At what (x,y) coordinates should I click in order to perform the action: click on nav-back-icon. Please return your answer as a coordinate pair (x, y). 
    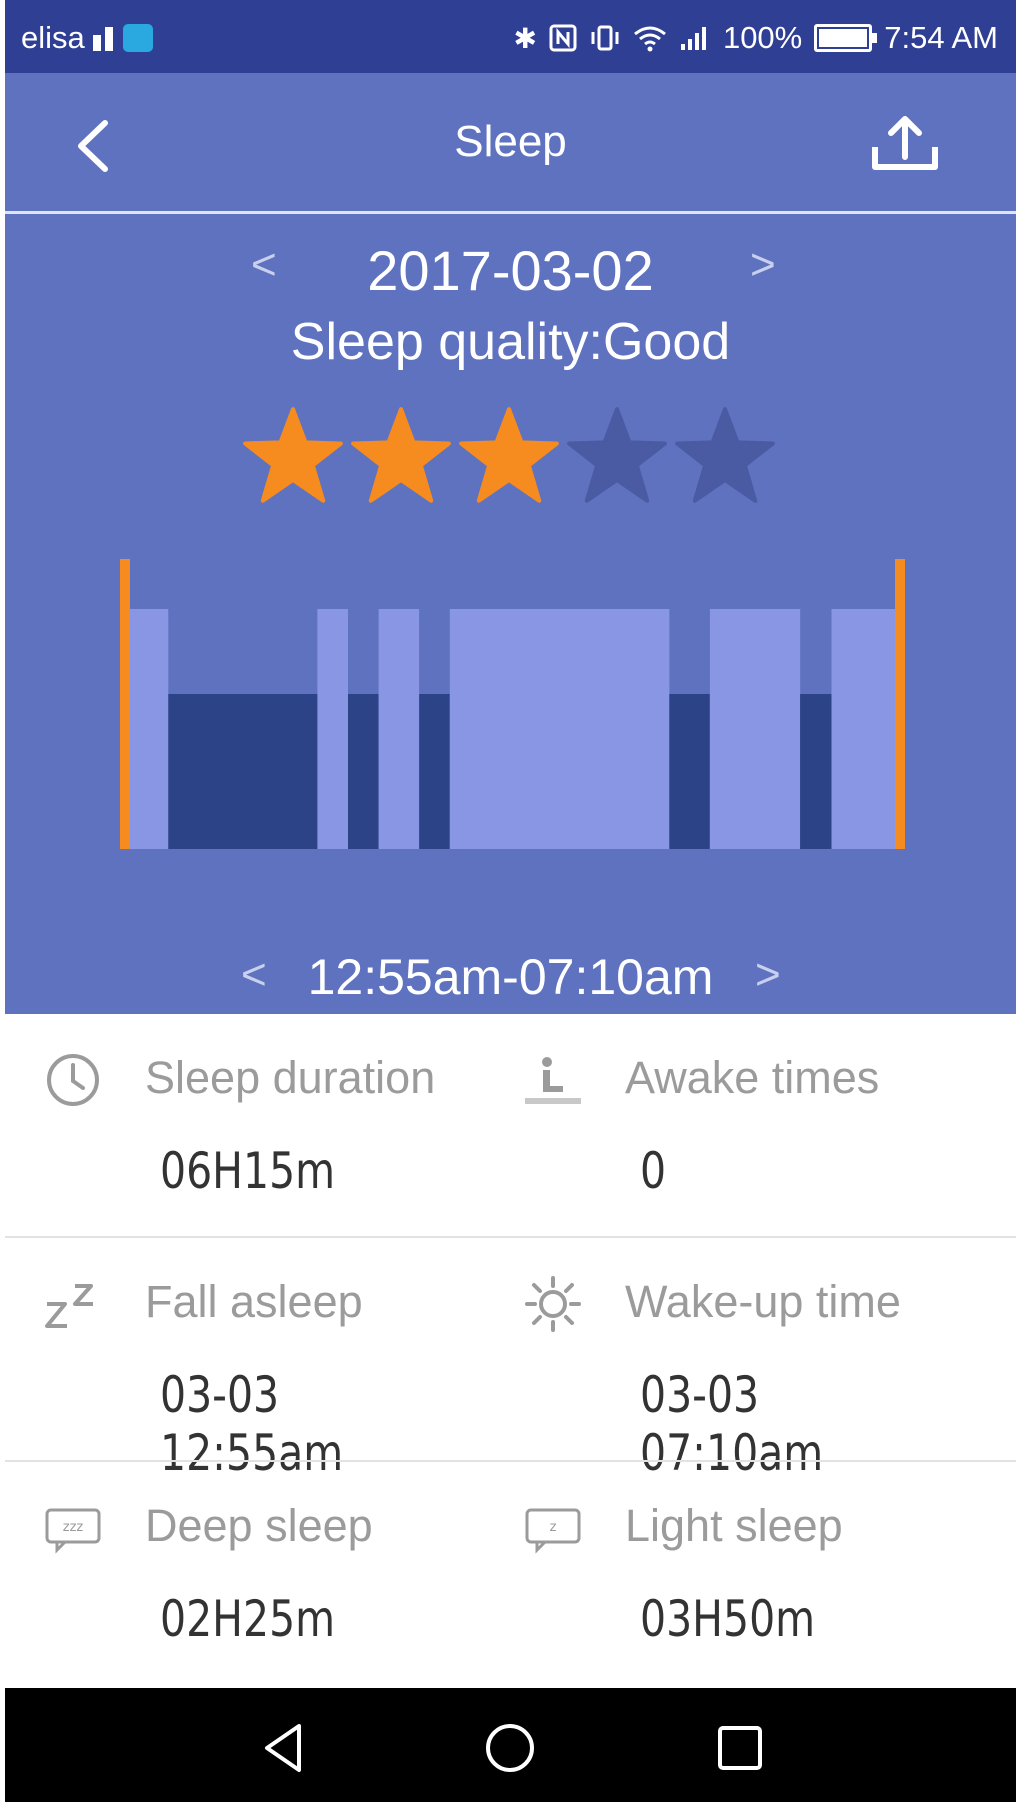
    Looking at the image, I should click on (285, 1748).